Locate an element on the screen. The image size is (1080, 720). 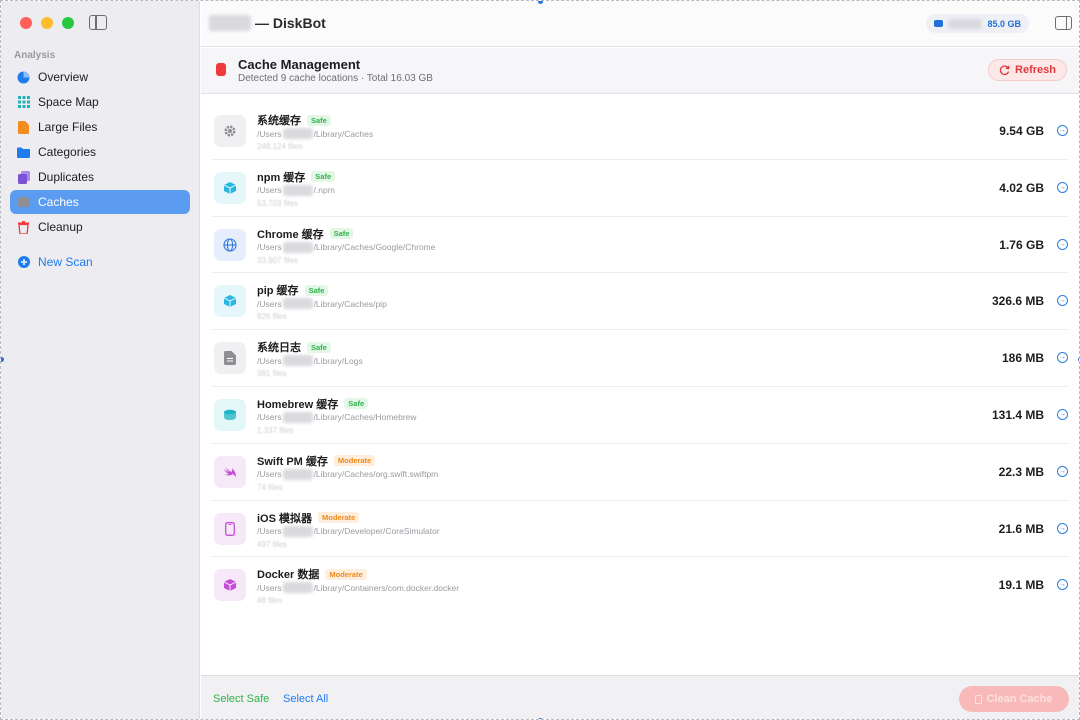
cache-name: npm 缓存 is located at coordinates (281, 177).